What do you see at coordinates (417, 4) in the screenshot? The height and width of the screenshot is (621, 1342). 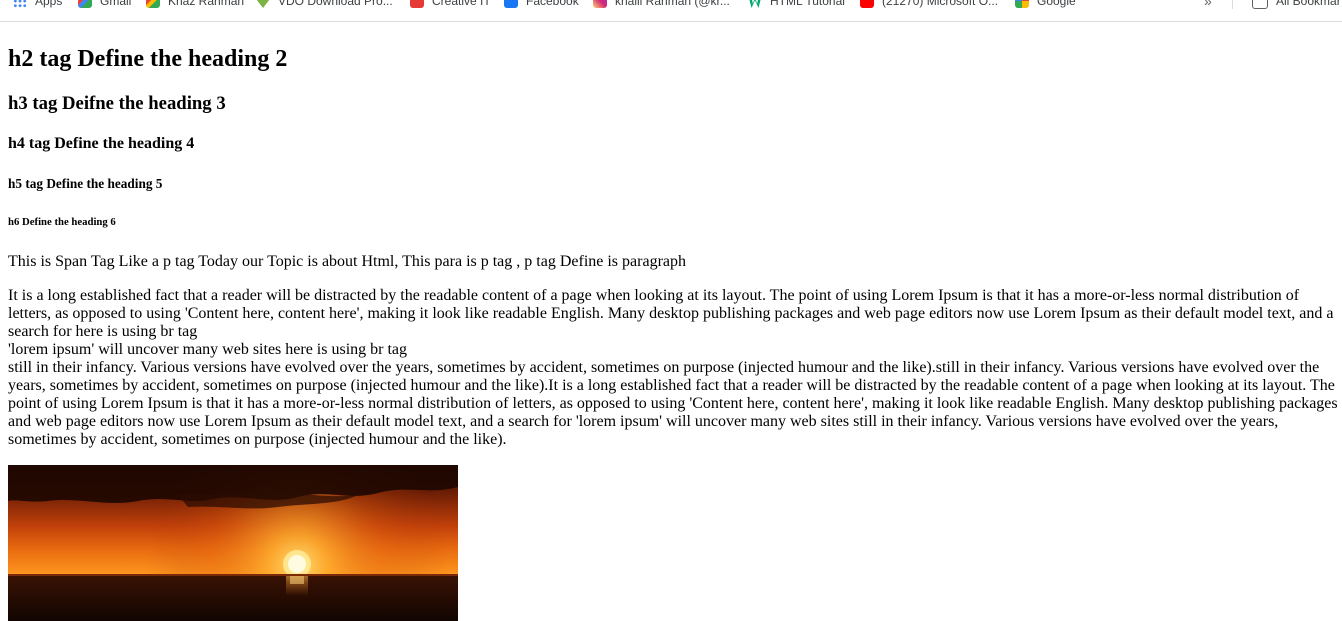 I see `creative-it-icon` at bounding box center [417, 4].